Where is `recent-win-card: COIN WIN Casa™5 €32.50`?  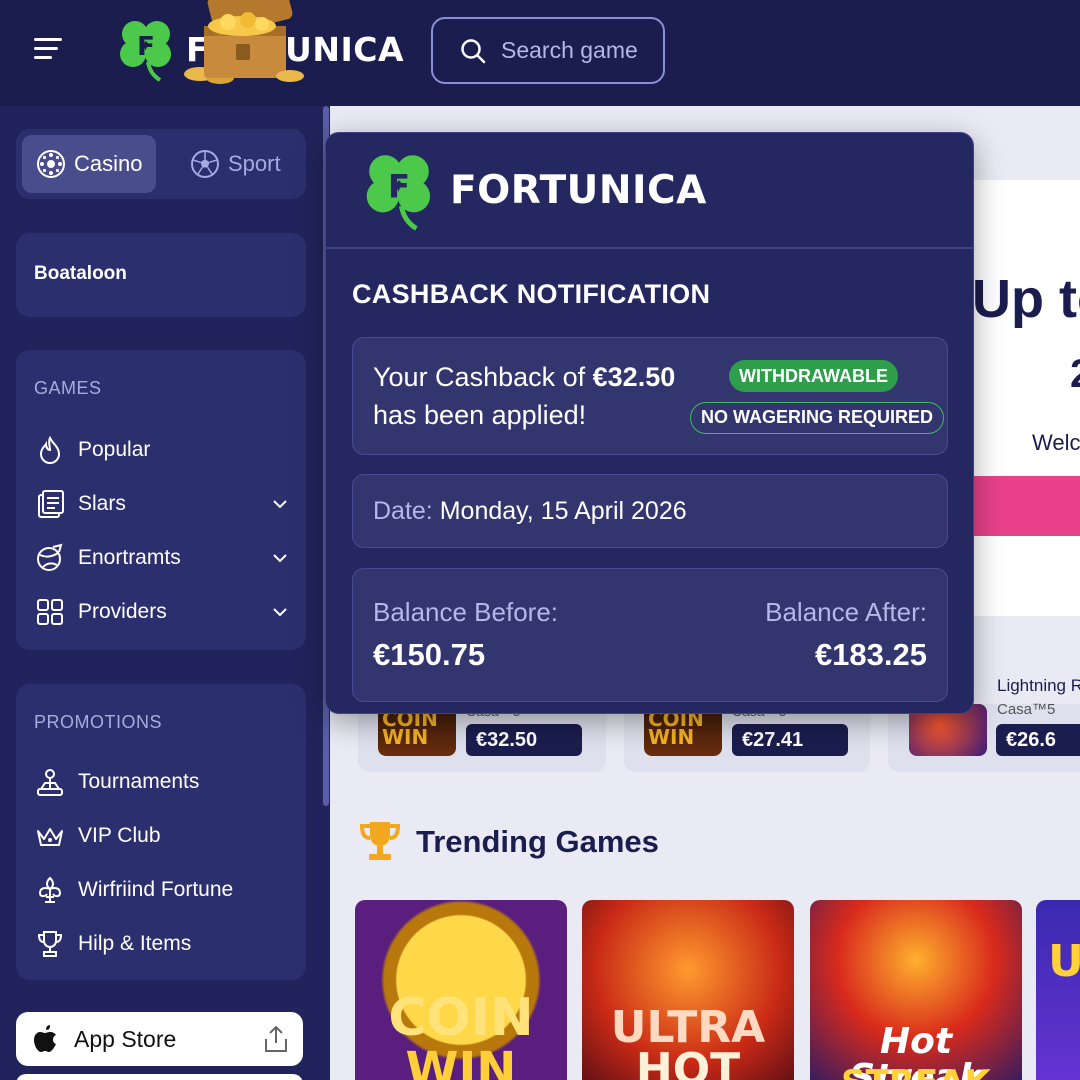
recent-win-card: COIN WIN Casa™5 €32.50 is located at coordinates (482, 737).